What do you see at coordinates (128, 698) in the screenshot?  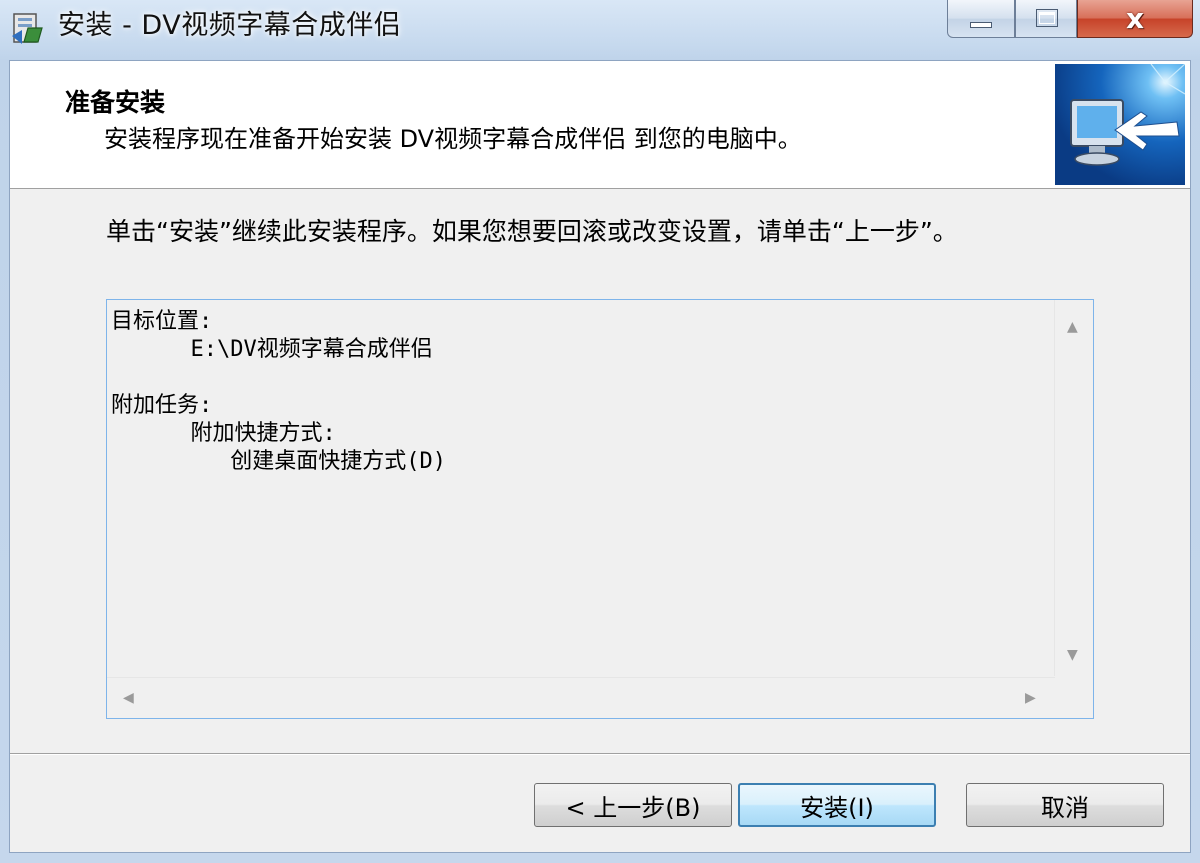 I see `scroll-left-icon: ◀` at bounding box center [128, 698].